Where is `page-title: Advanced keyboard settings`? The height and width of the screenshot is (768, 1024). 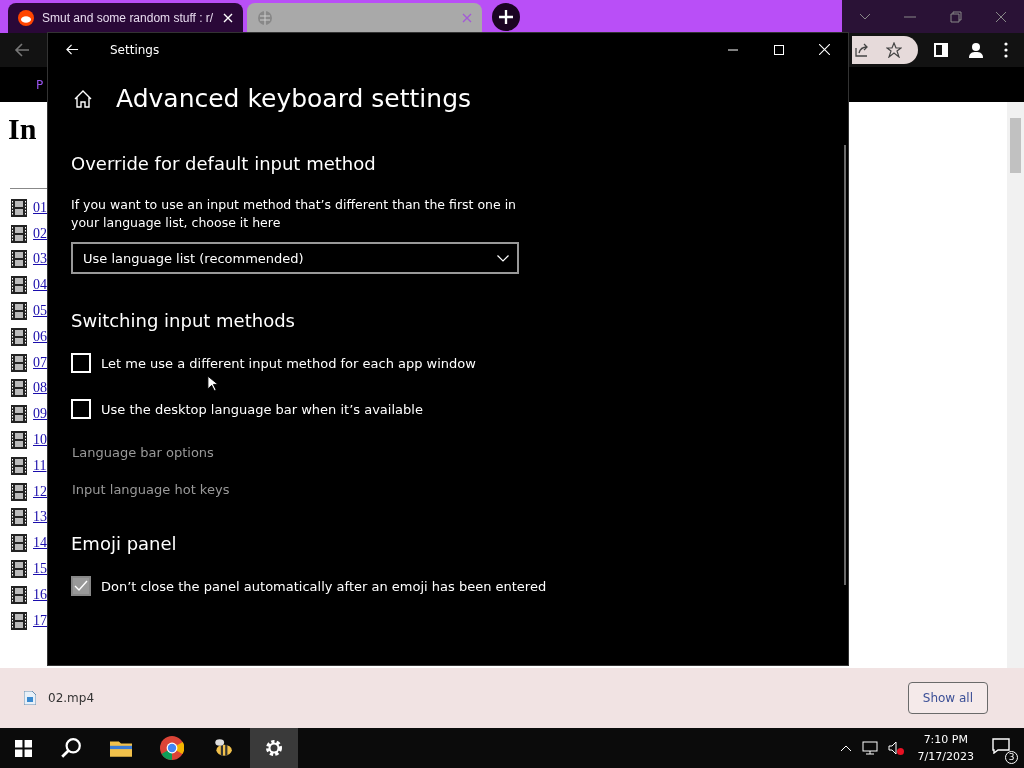
page-title: Advanced keyboard settings is located at coordinates (294, 98).